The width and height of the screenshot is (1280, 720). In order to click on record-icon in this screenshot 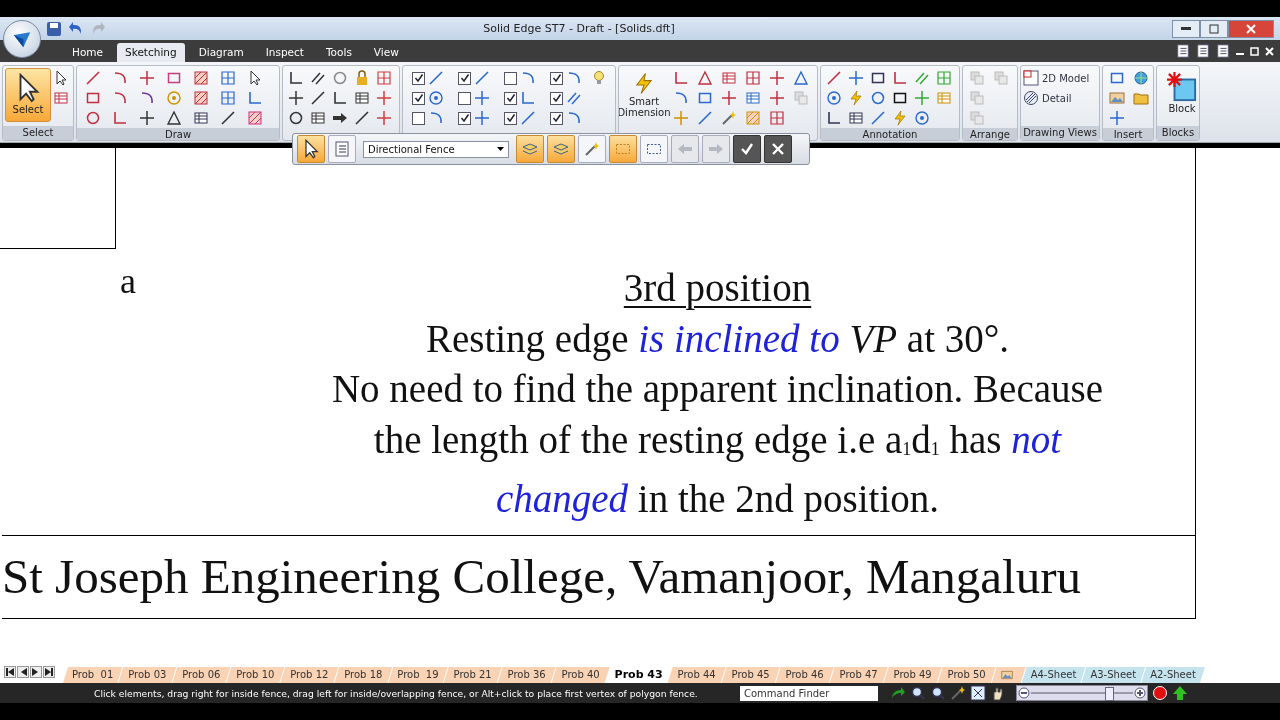, I will do `click(1160, 693)`.